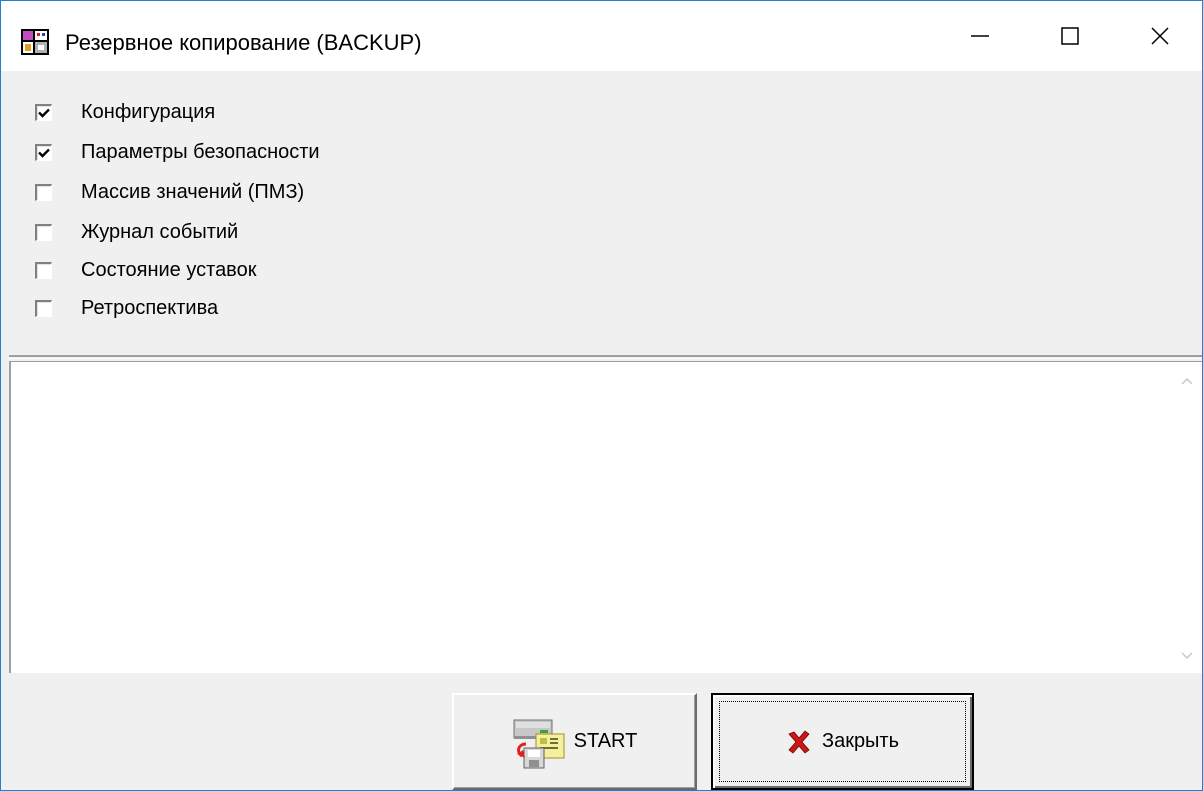 The width and height of the screenshot is (1203, 791). I want to click on option-label: Конфигурация, so click(148, 112).